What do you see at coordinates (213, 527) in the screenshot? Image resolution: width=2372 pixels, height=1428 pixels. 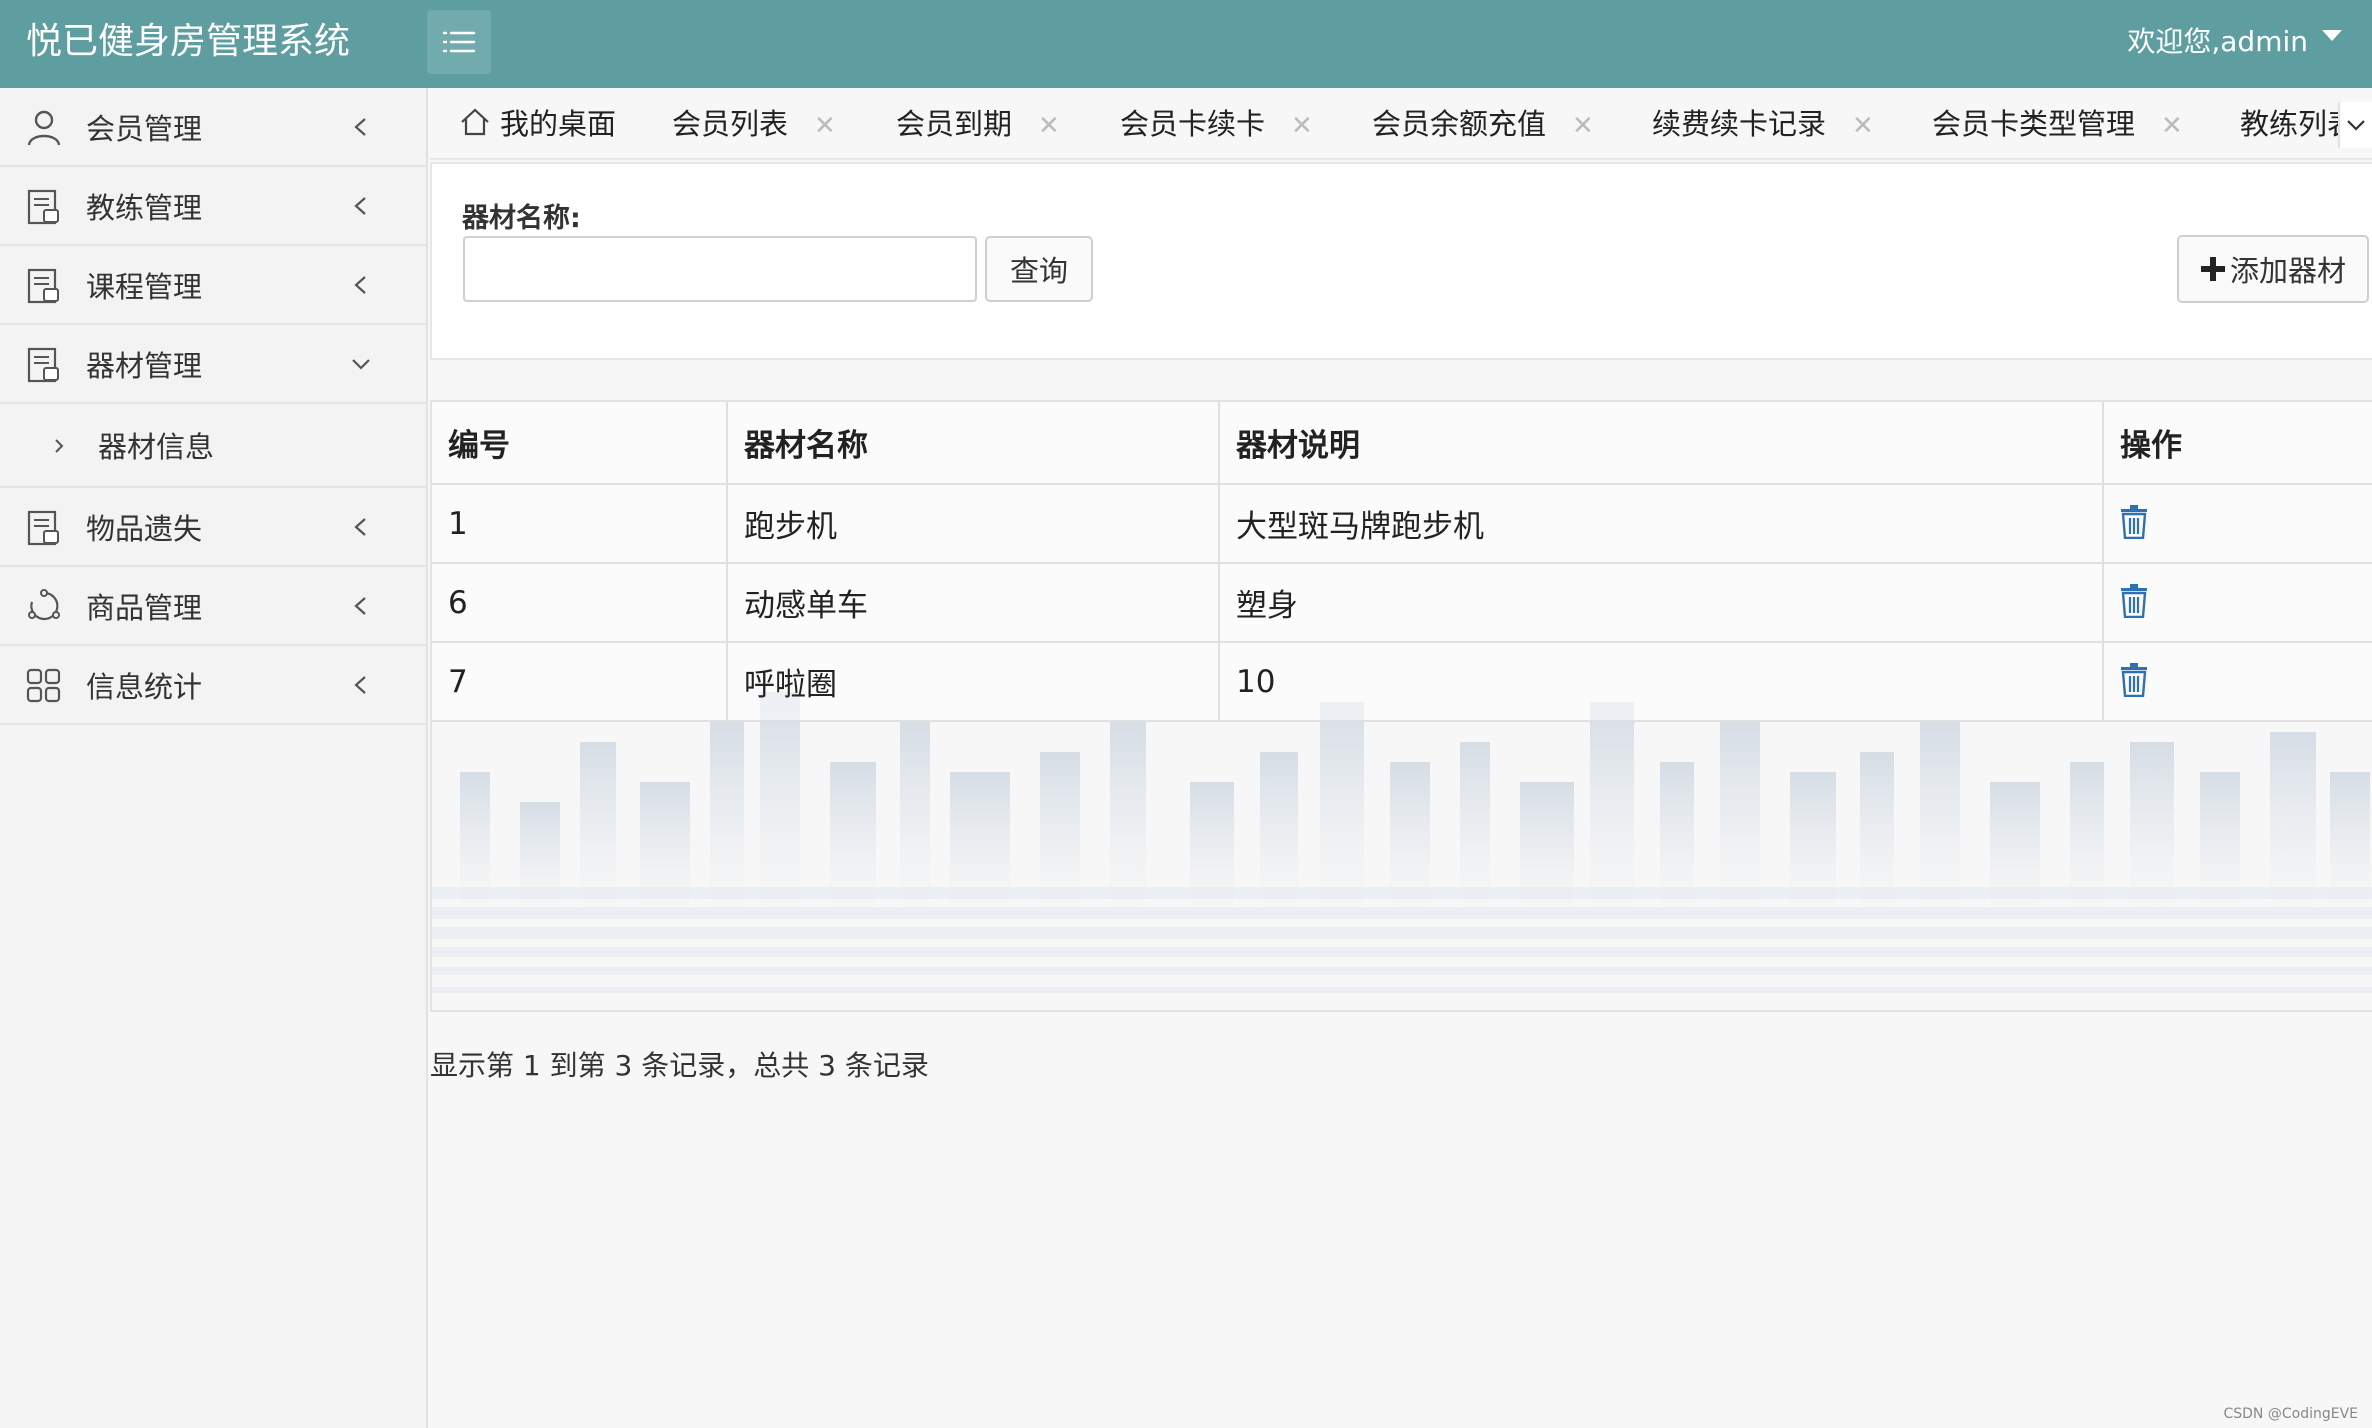 I see `sidebar-item-lost-items: 物品遗失` at bounding box center [213, 527].